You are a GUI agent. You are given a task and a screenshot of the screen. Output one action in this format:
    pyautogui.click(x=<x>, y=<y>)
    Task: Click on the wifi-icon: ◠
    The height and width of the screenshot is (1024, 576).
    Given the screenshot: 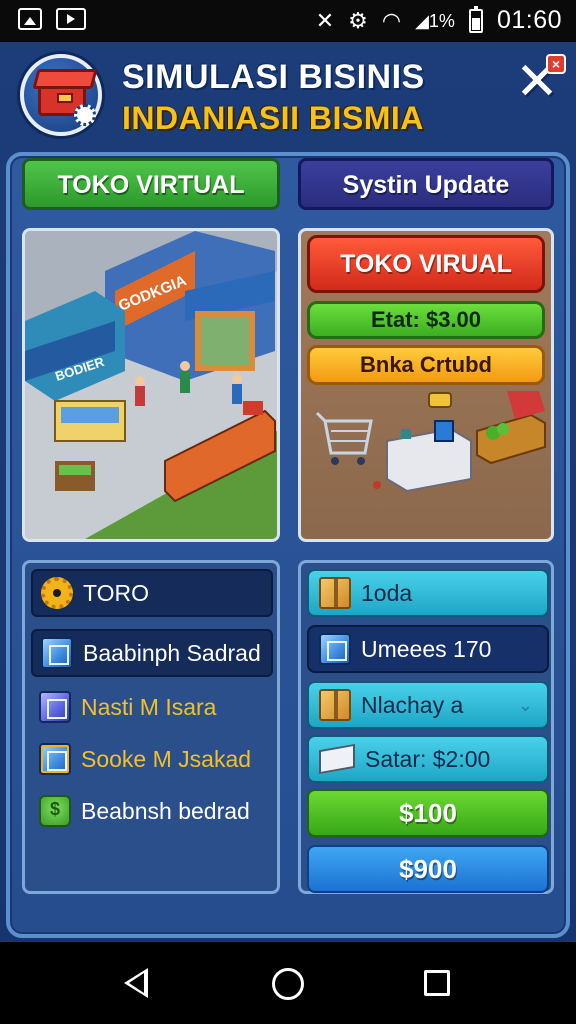 What is the action you would take?
    pyautogui.click(x=391, y=20)
    